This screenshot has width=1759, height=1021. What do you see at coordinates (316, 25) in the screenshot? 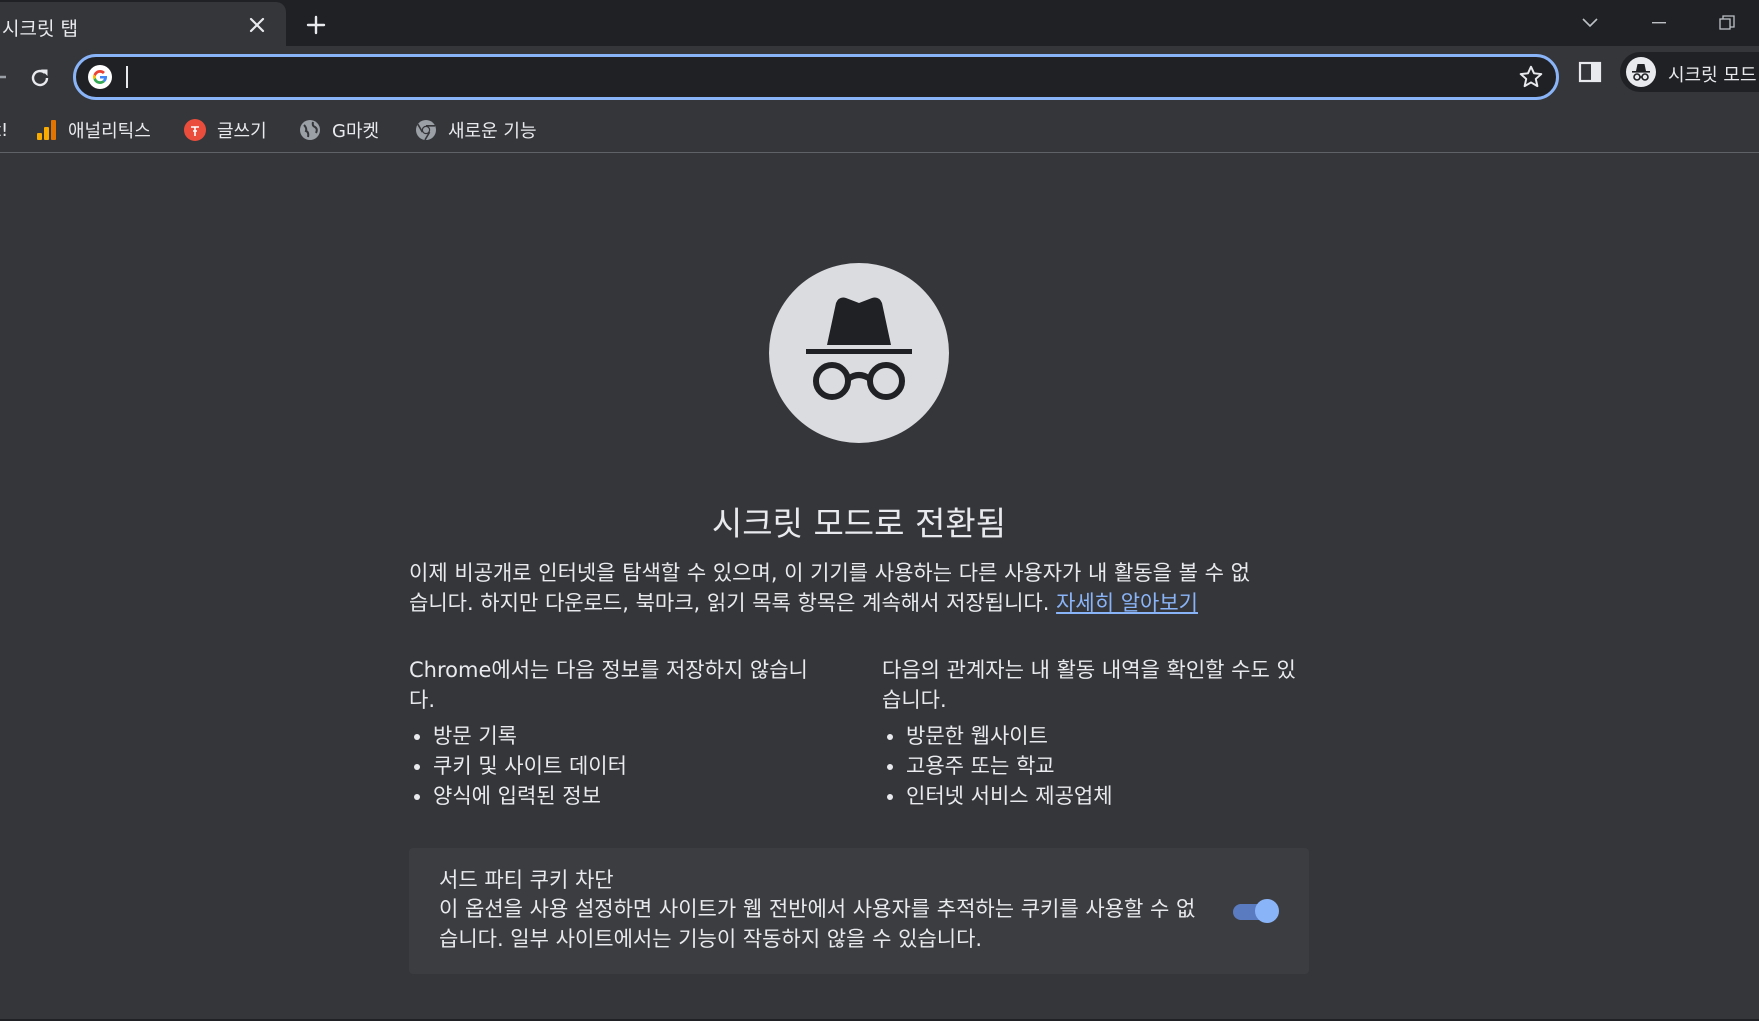
I see `new-tab-plus-icon` at bounding box center [316, 25].